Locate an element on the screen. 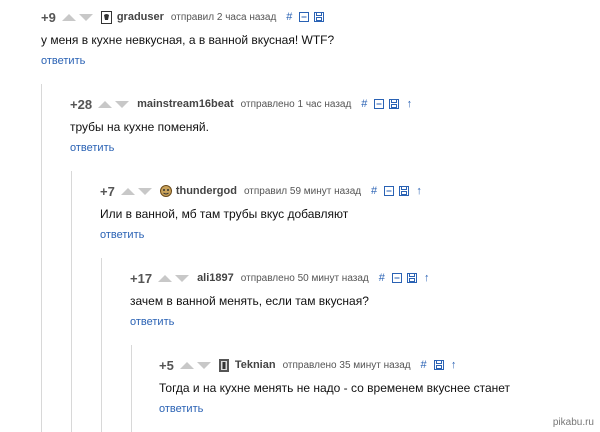  author-name: ali1897 is located at coordinates (215, 278).